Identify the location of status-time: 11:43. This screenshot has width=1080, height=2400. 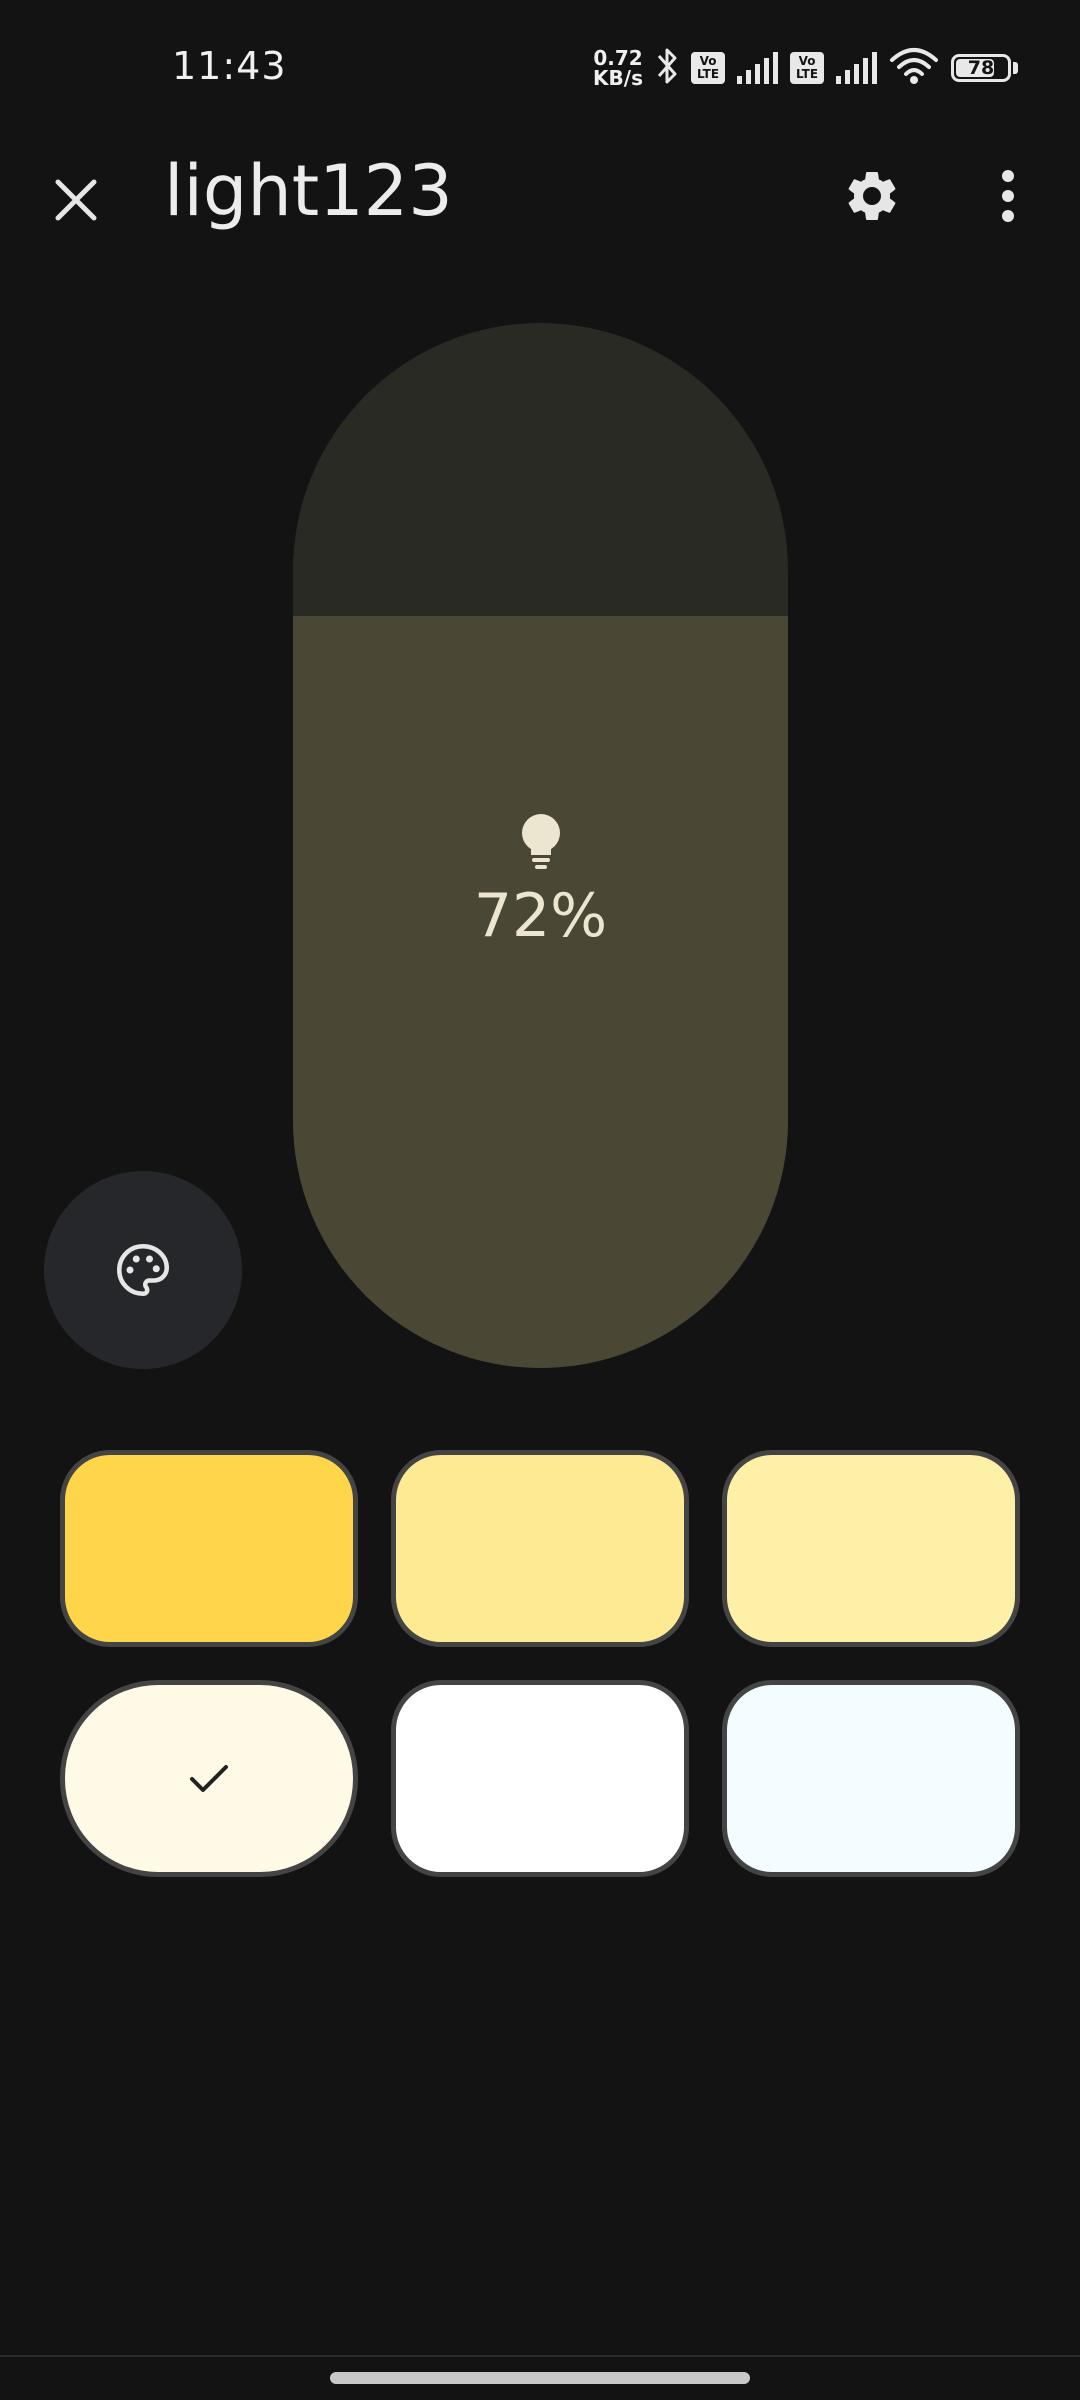
(229, 66).